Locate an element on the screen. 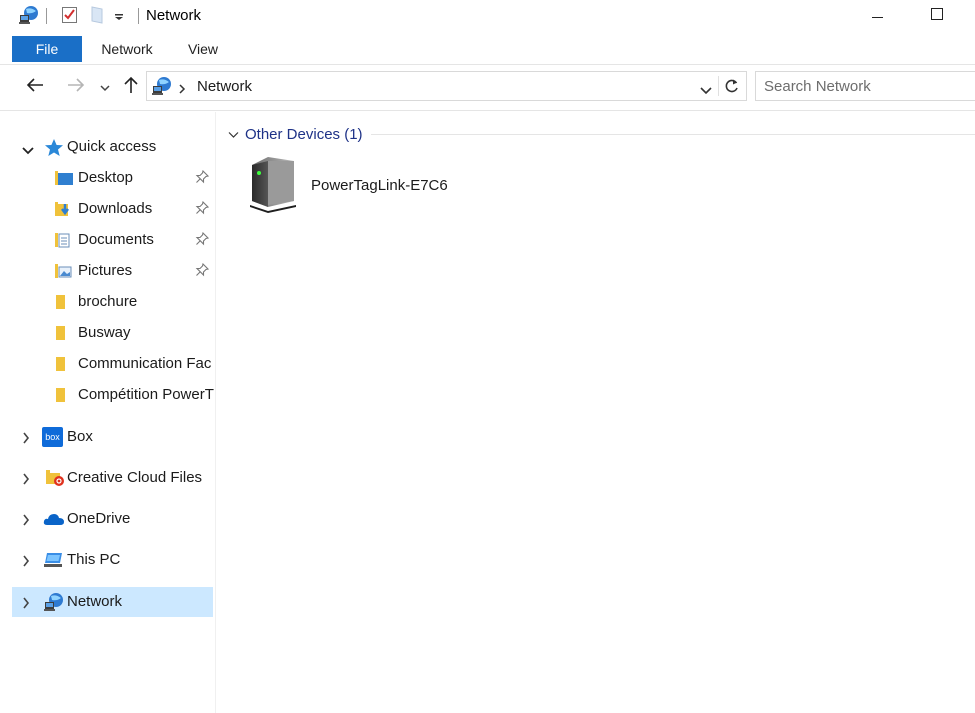  onedrive-icon is located at coordinates (54, 521).